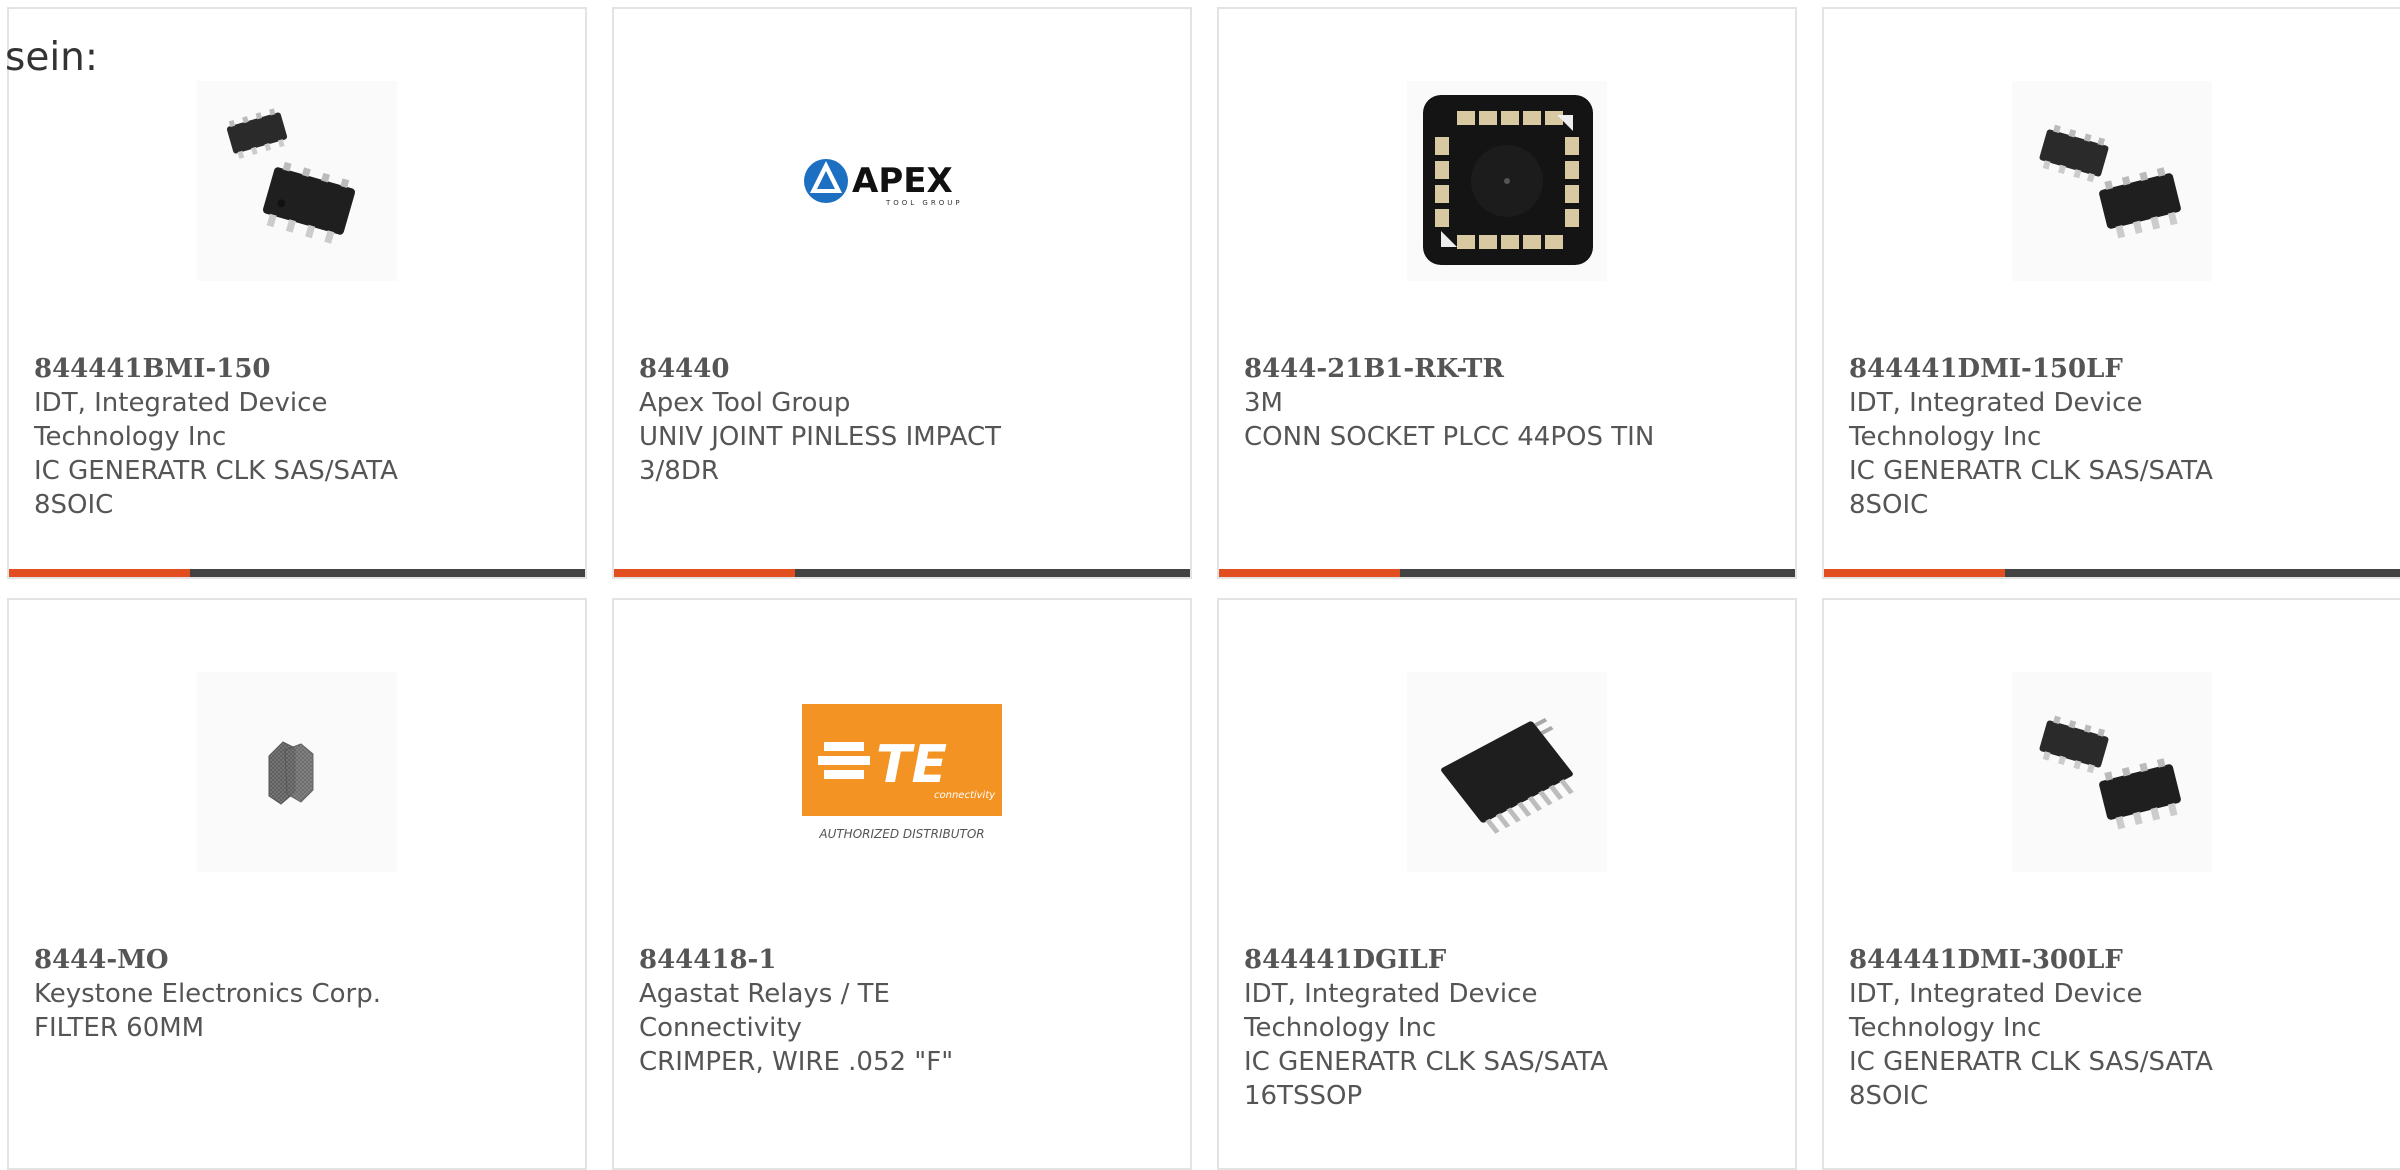 Image resolution: width=2400 pixels, height=1170 pixels. I want to click on filter-mesh-icon, so click(291, 773).